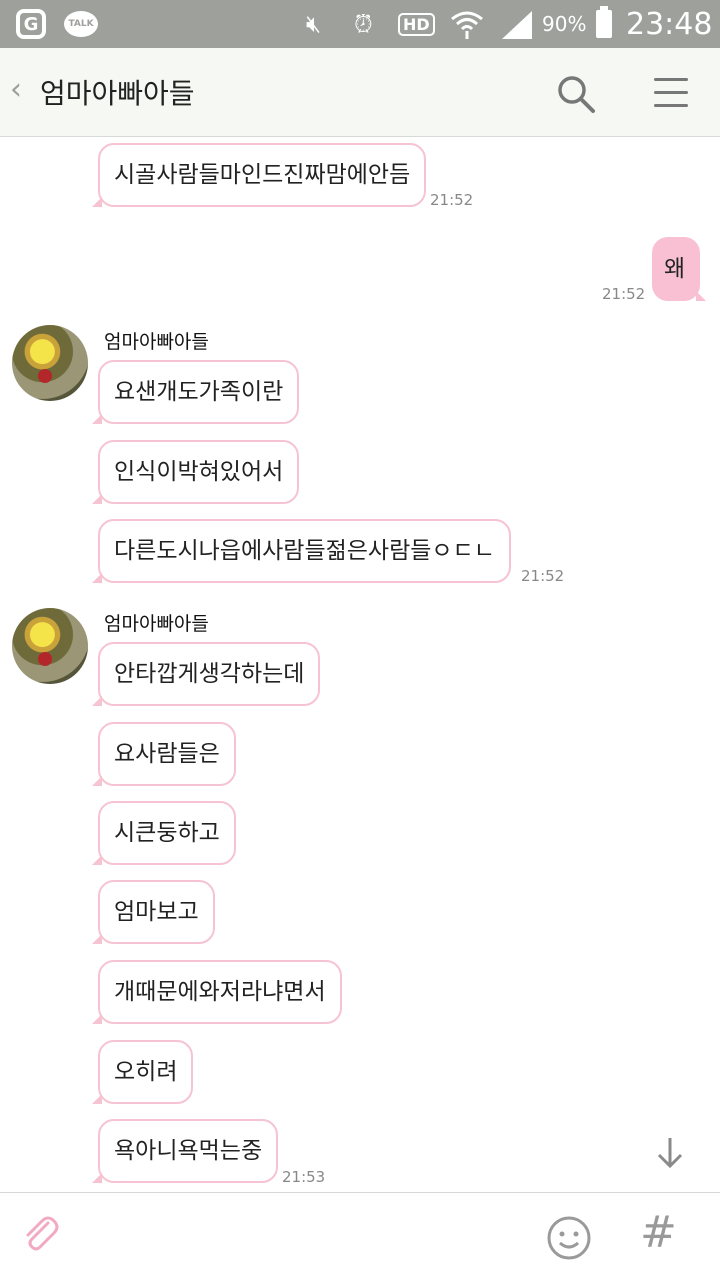 The image size is (720, 1281). What do you see at coordinates (304, 1177) in the screenshot?
I see `message-time: 21:53` at bounding box center [304, 1177].